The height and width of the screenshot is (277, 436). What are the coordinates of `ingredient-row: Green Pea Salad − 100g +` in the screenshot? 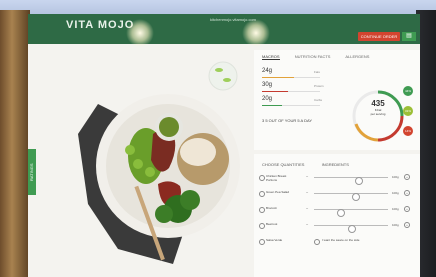 It's located at (337, 196).